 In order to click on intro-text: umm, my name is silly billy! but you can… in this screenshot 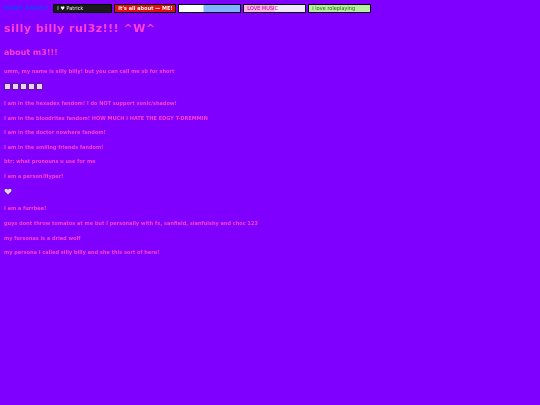, I will do `click(89, 72)`.